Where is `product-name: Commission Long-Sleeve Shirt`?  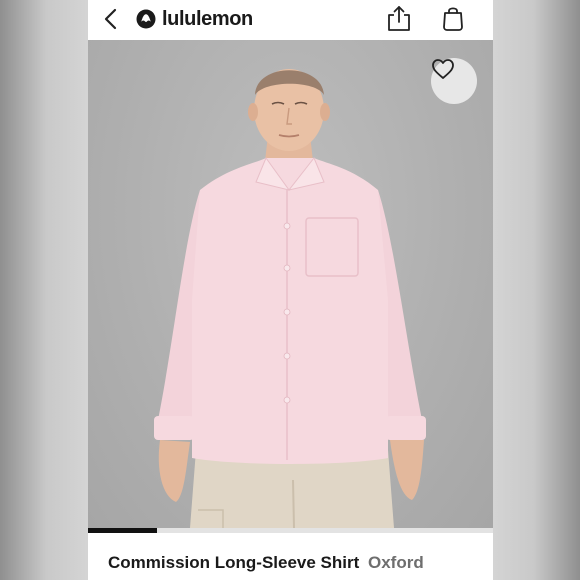 product-name: Commission Long-Sleeve Shirt is located at coordinates (234, 562).